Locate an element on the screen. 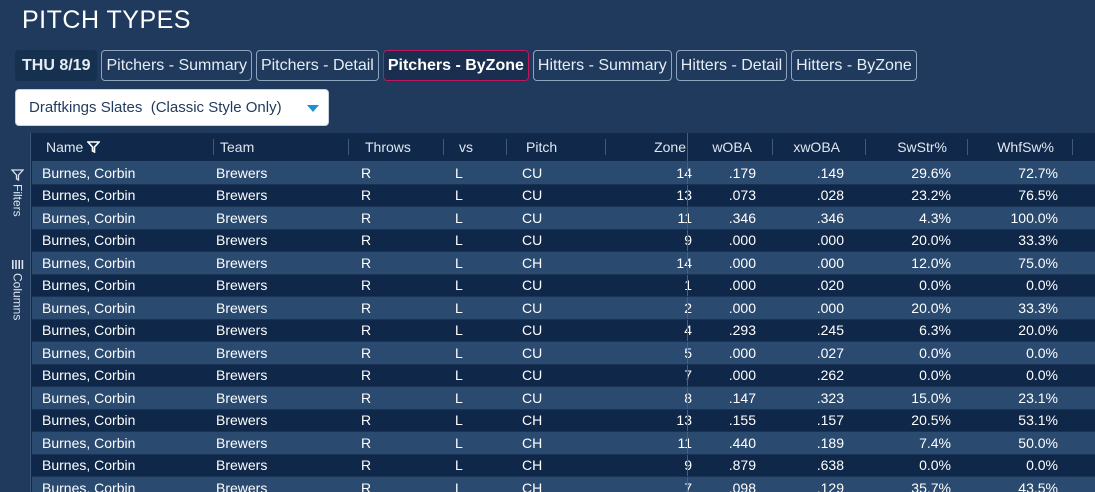 This screenshot has height=492, width=1095. cell-xwoba: .028 is located at coordinates (830, 195).